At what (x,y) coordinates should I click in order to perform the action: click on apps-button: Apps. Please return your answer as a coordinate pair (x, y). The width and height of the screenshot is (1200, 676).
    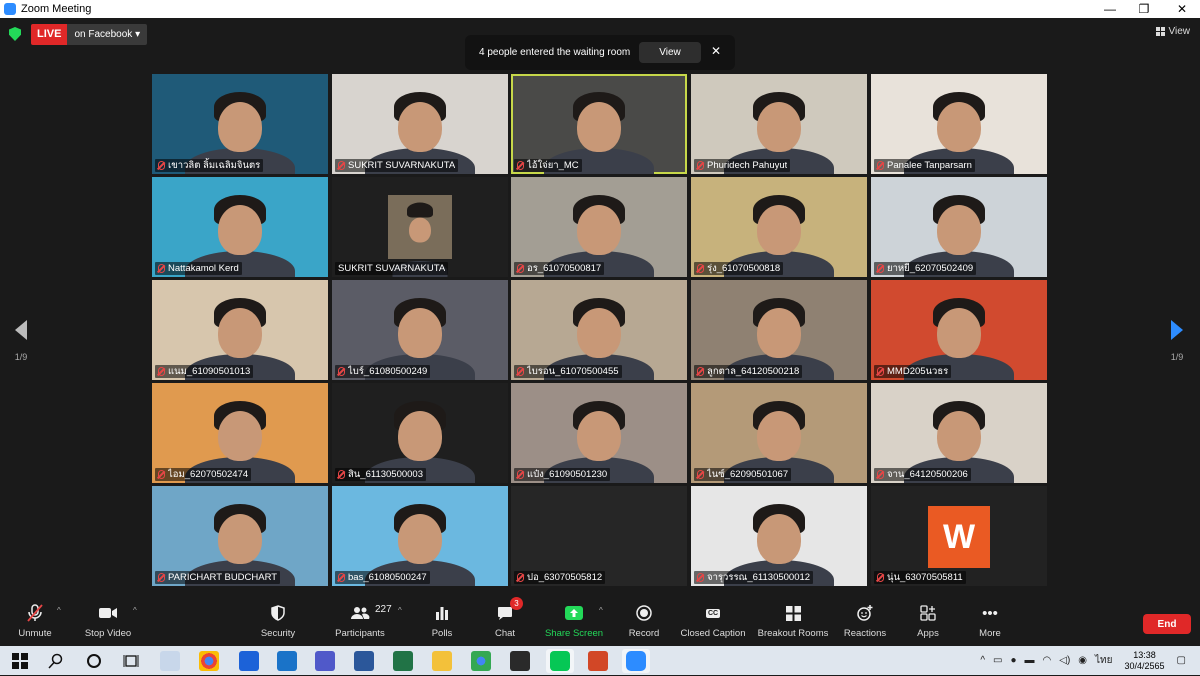
    Looking at the image, I should click on (928, 620).